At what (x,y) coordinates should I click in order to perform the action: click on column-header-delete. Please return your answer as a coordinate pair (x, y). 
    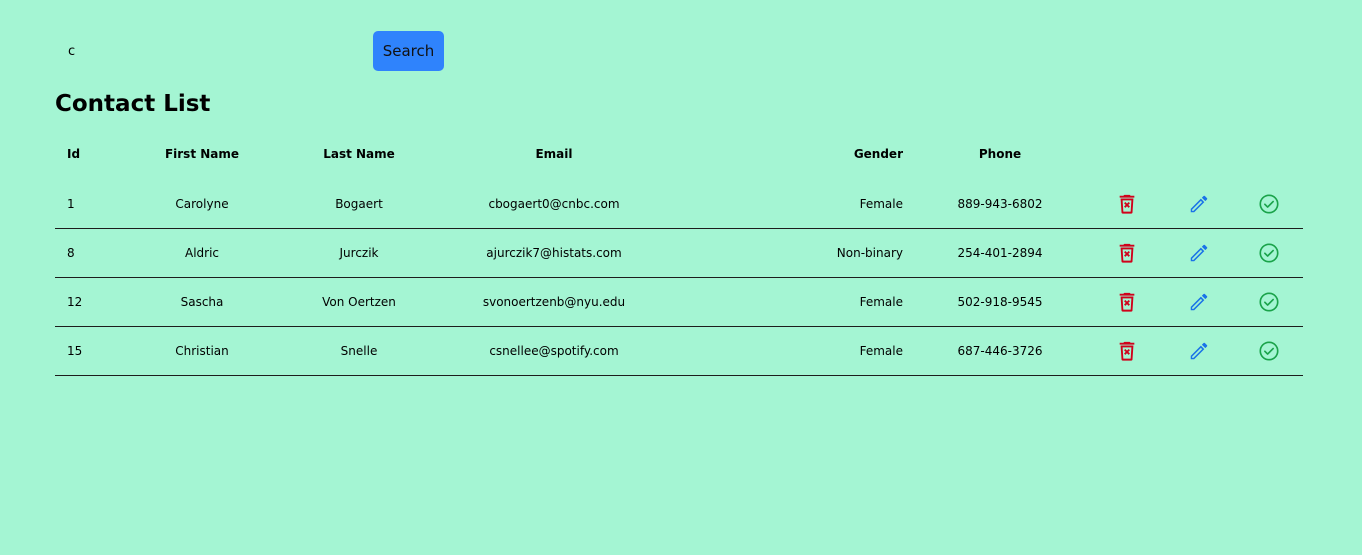
    Looking at the image, I should click on (1127, 154).